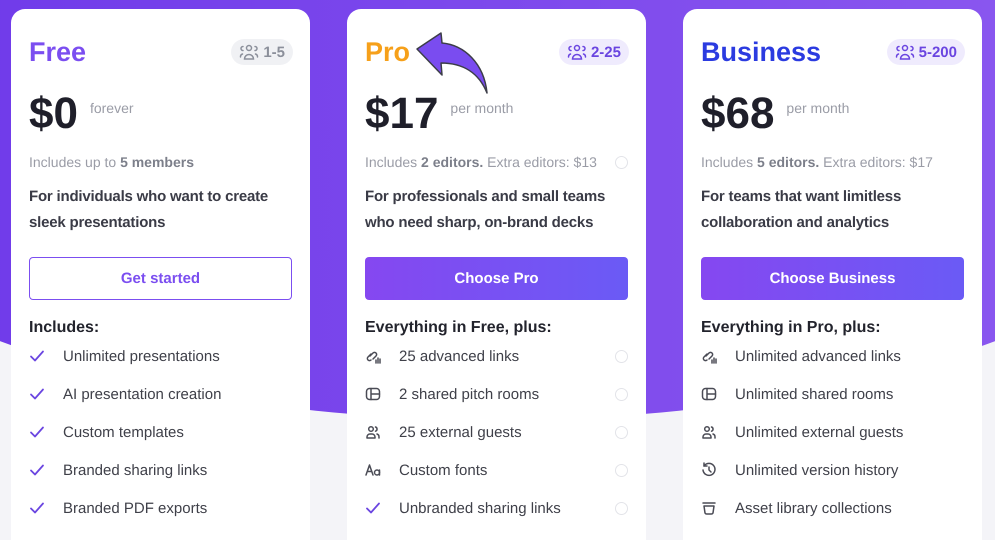  I want to click on feature-text: 25 external guests, so click(461, 432).